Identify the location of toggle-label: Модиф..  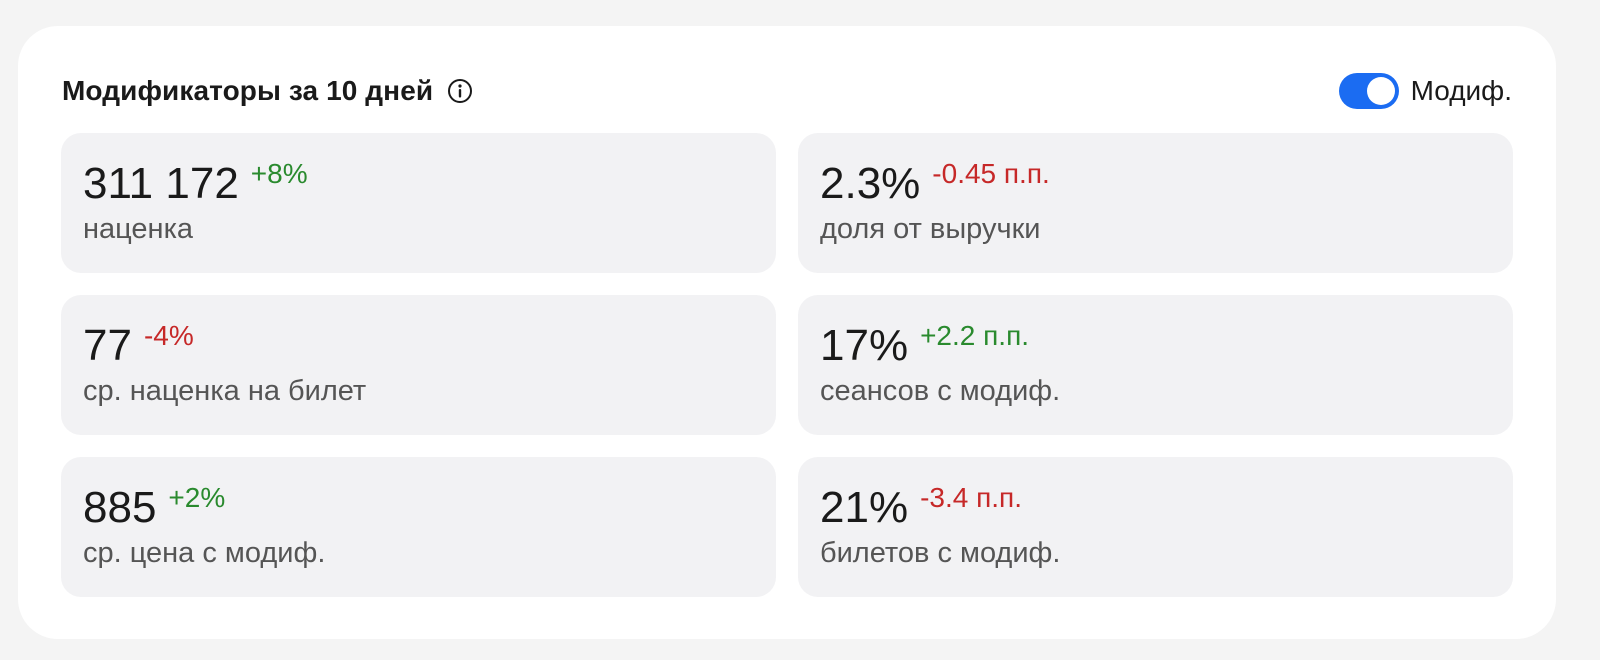
(1461, 90).